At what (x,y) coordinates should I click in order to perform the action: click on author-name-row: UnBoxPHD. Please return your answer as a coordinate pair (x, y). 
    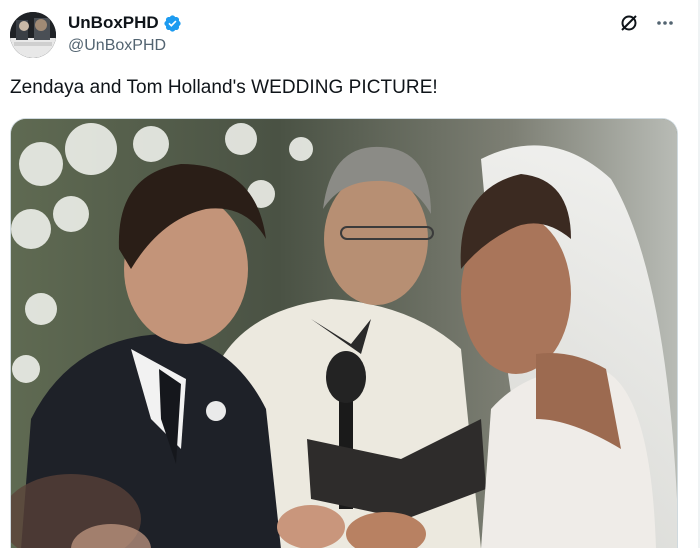
    Looking at the image, I should click on (125, 23).